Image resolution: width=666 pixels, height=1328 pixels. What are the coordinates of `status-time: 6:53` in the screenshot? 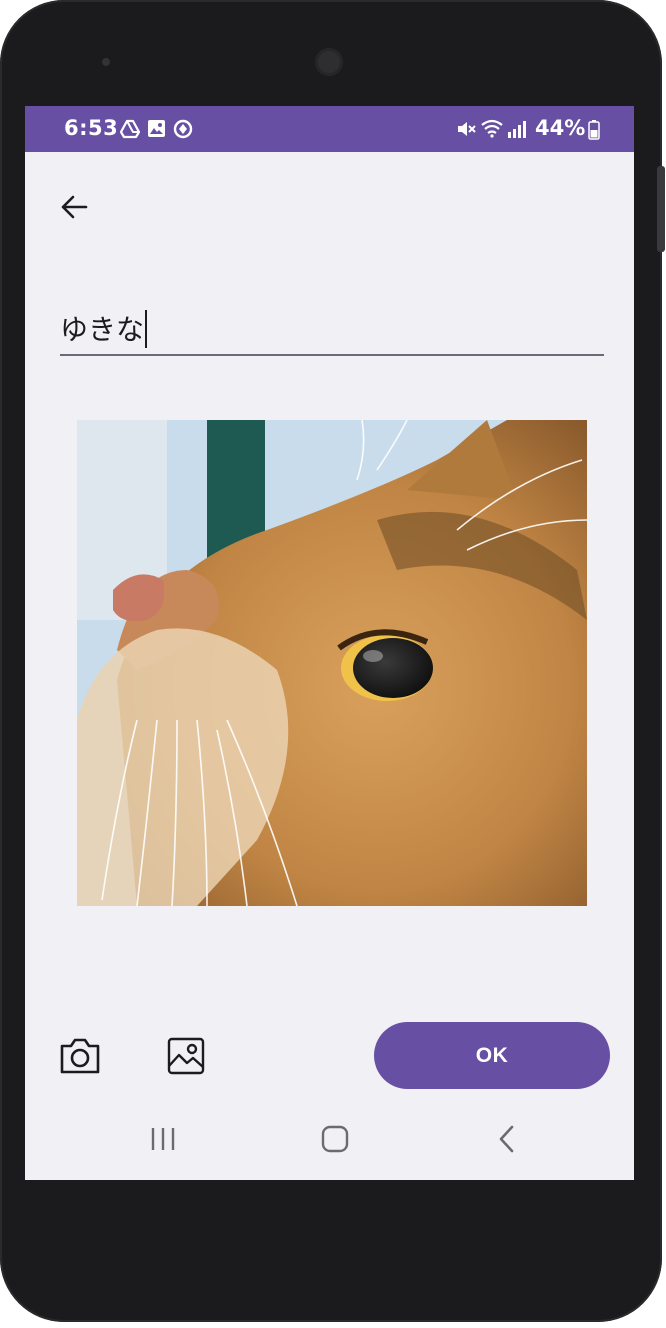 It's located at (91, 128).